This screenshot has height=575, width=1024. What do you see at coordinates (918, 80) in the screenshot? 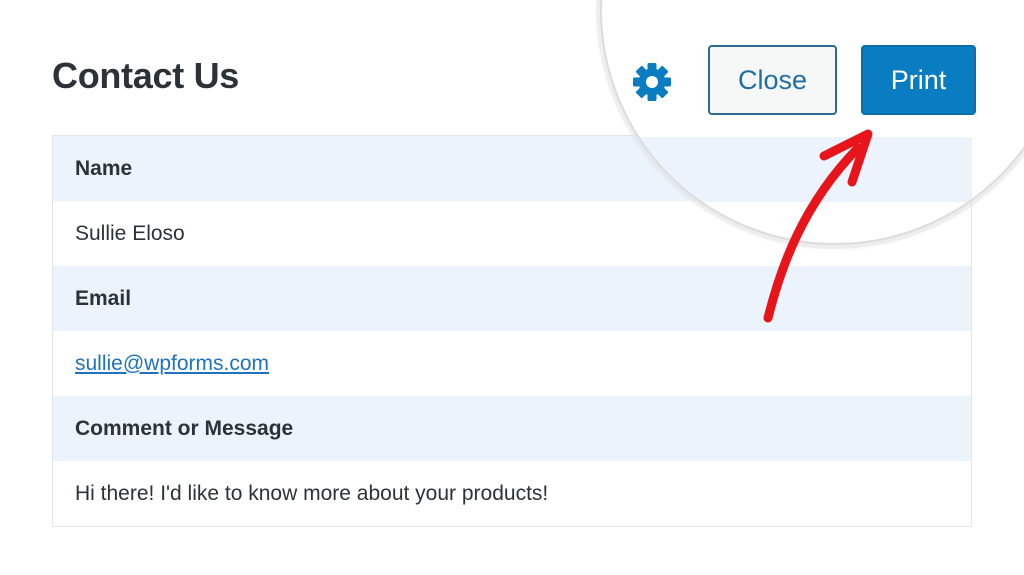
I see `print-button: Print` at bounding box center [918, 80].